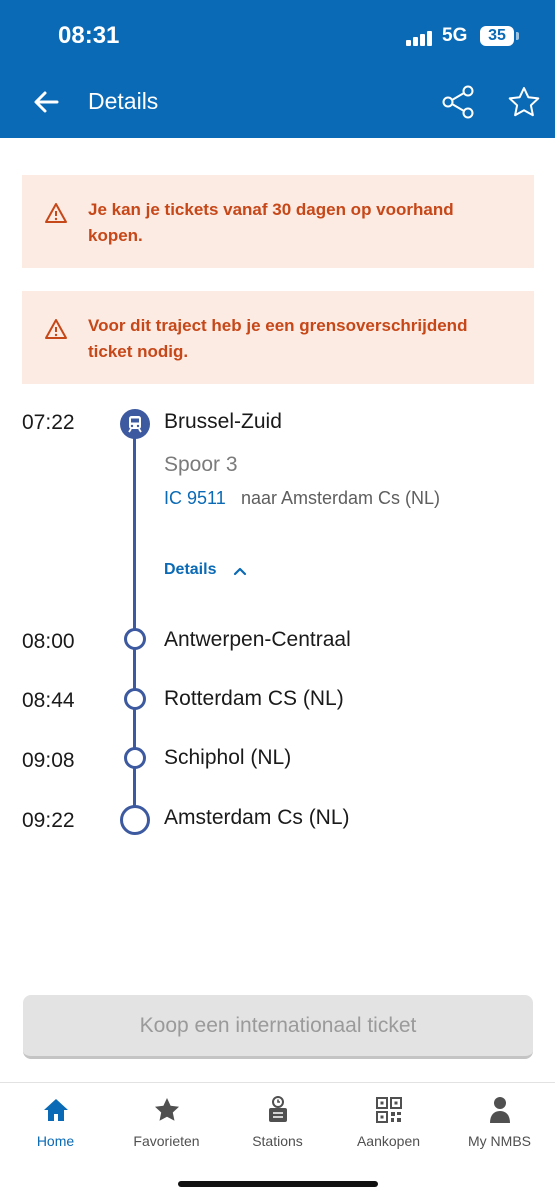  What do you see at coordinates (458, 102) in the screenshot?
I see `share-icon` at bounding box center [458, 102].